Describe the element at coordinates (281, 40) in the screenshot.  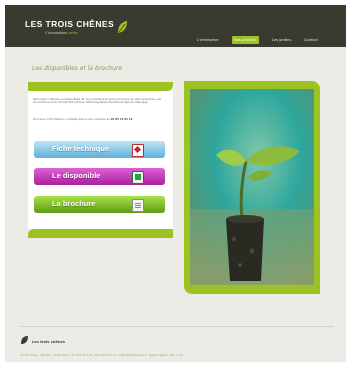
I see `nav-item-jardins: Les jardins` at that location.